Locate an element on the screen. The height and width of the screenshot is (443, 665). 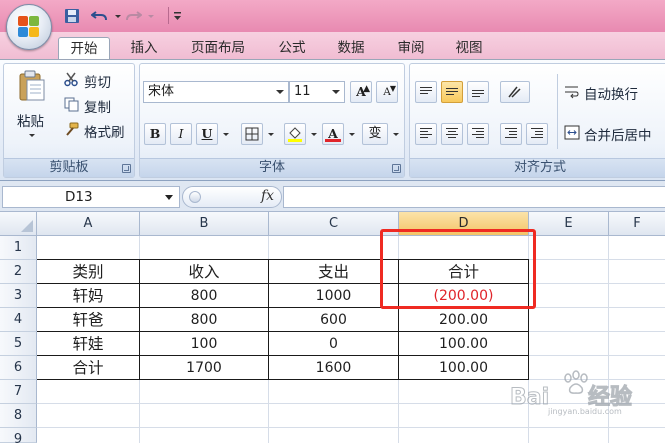
tab-home: 开始 is located at coordinates (84, 48).